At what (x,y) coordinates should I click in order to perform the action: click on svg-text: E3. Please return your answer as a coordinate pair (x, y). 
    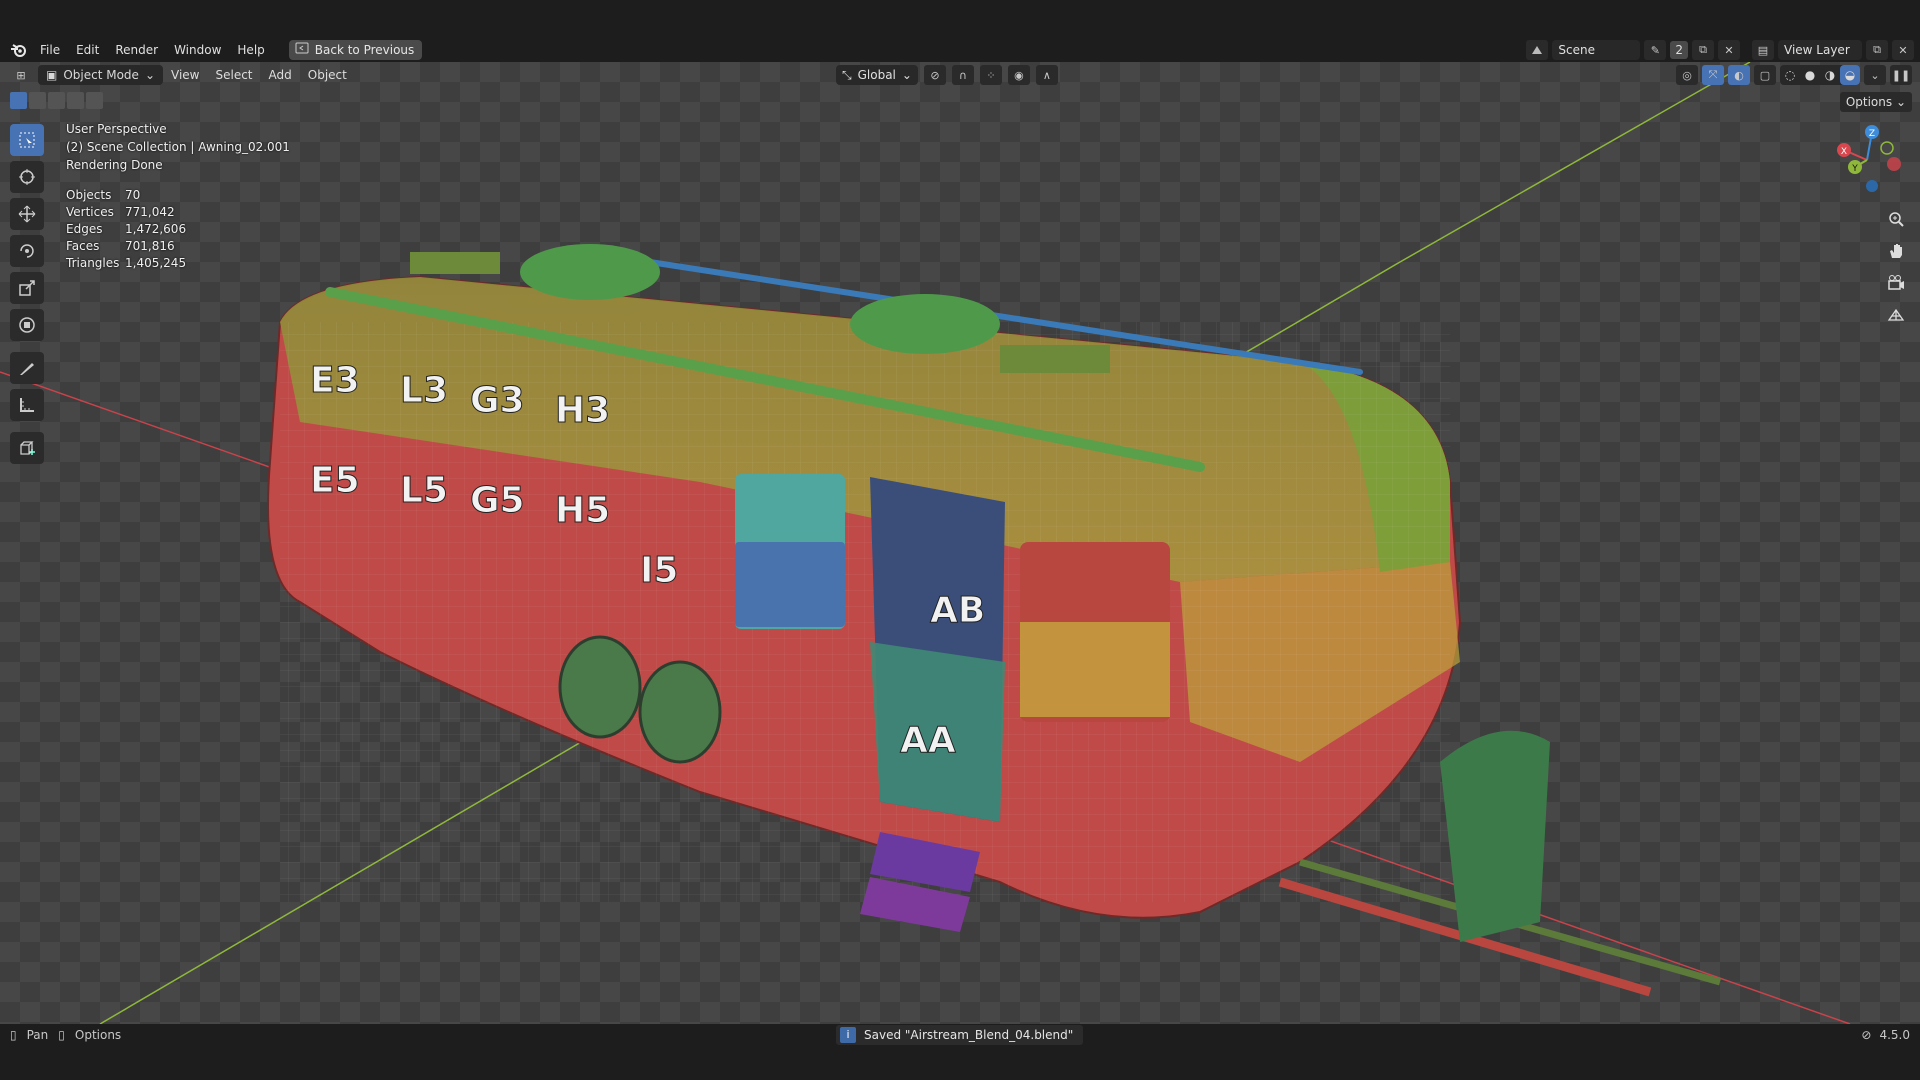
    Looking at the image, I should click on (335, 380).